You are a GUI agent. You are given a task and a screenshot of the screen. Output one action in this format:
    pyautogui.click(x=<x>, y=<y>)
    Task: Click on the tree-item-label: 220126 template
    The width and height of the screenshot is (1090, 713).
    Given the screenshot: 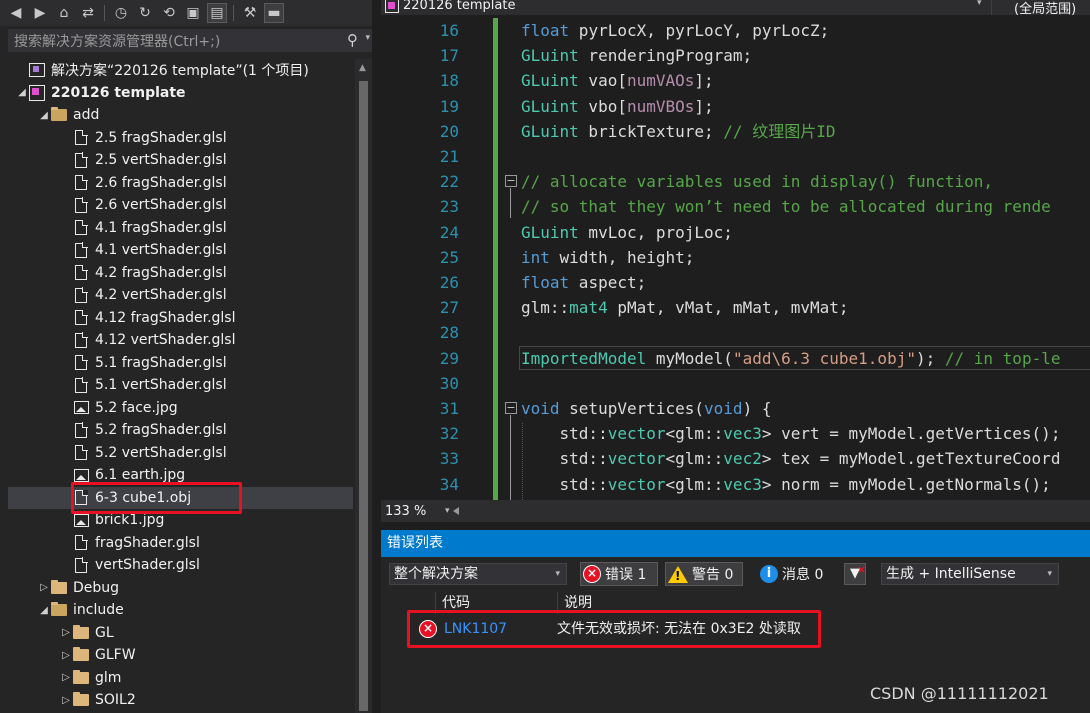 What is the action you would take?
    pyautogui.click(x=118, y=92)
    